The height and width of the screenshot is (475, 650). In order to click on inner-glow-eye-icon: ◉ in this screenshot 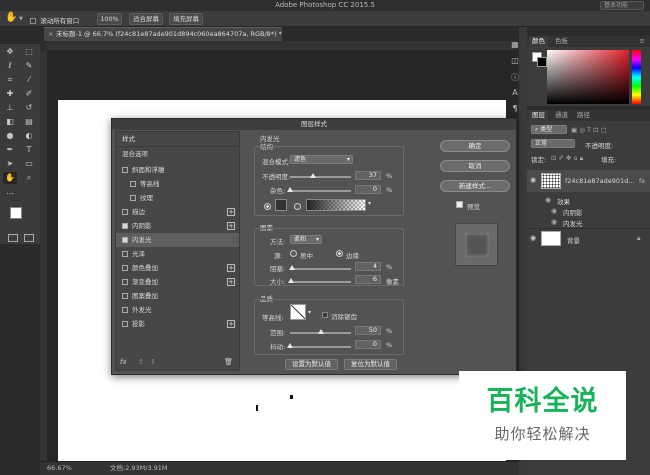, I will do `click(554, 222)`.